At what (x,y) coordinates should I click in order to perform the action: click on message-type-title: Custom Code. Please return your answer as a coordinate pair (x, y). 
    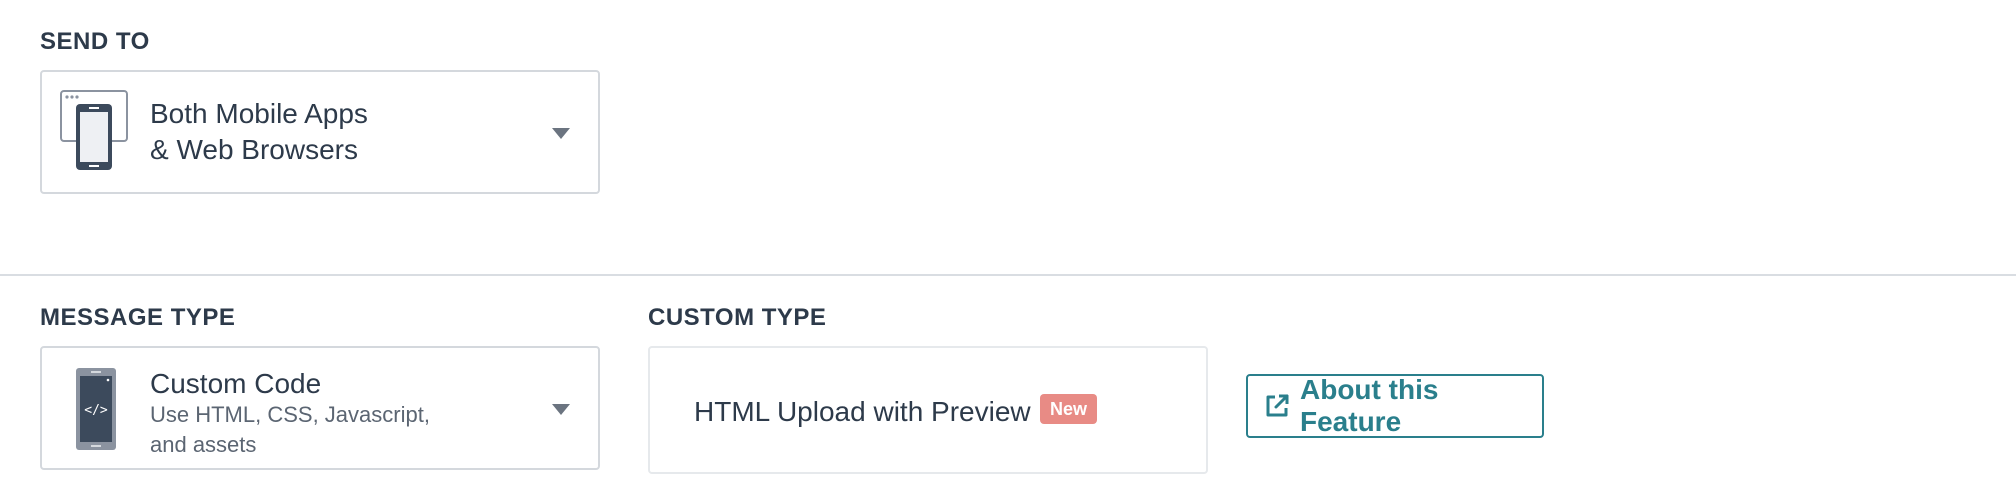
    Looking at the image, I should click on (236, 383).